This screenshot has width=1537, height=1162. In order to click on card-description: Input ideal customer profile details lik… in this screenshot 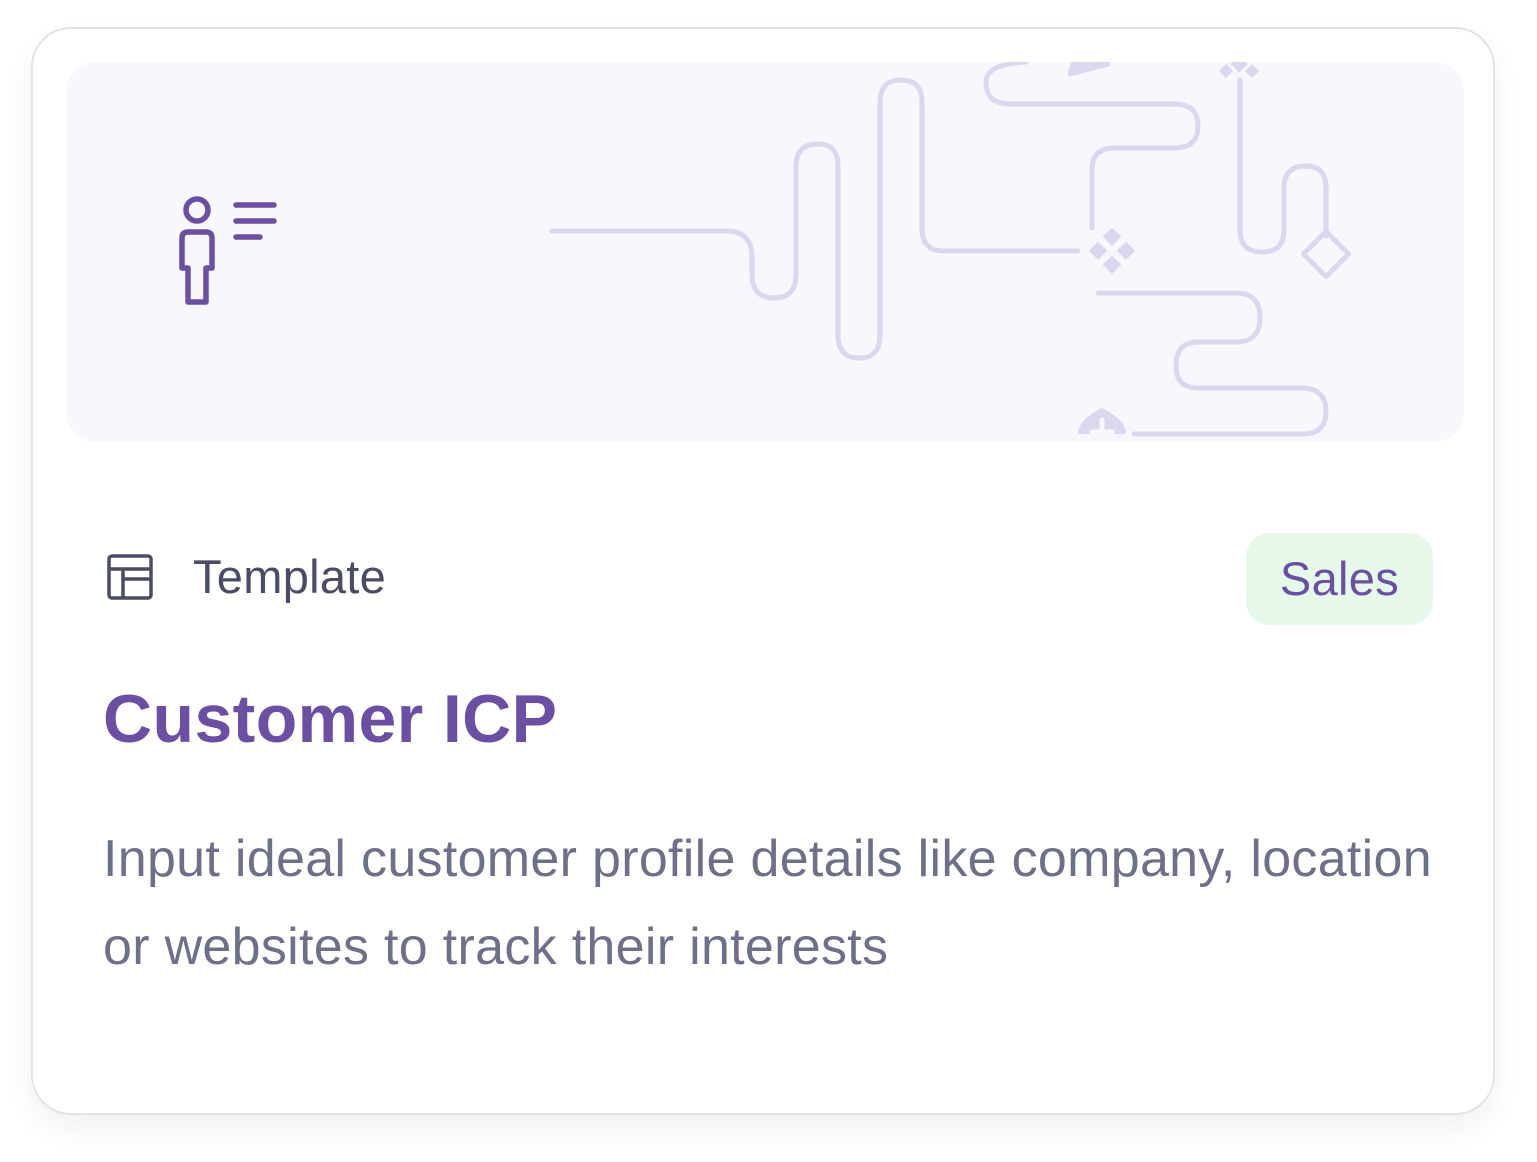, I will do `click(767, 903)`.